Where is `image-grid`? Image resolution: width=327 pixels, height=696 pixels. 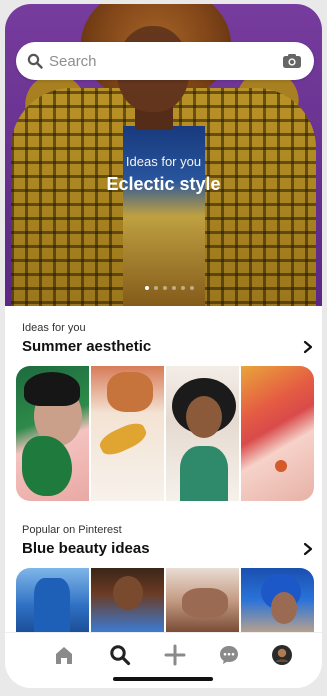
image-grid is located at coordinates (165, 600).